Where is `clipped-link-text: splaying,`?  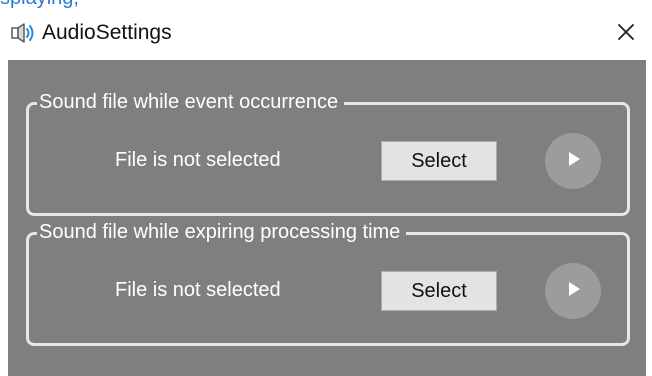 clipped-link-text: splaying, is located at coordinates (39, 4).